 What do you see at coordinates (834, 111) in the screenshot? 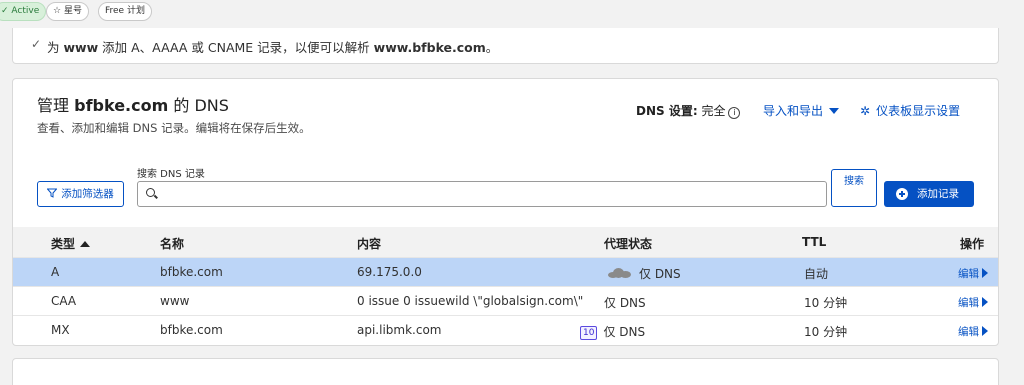
I see `chevron-down-icon` at bounding box center [834, 111].